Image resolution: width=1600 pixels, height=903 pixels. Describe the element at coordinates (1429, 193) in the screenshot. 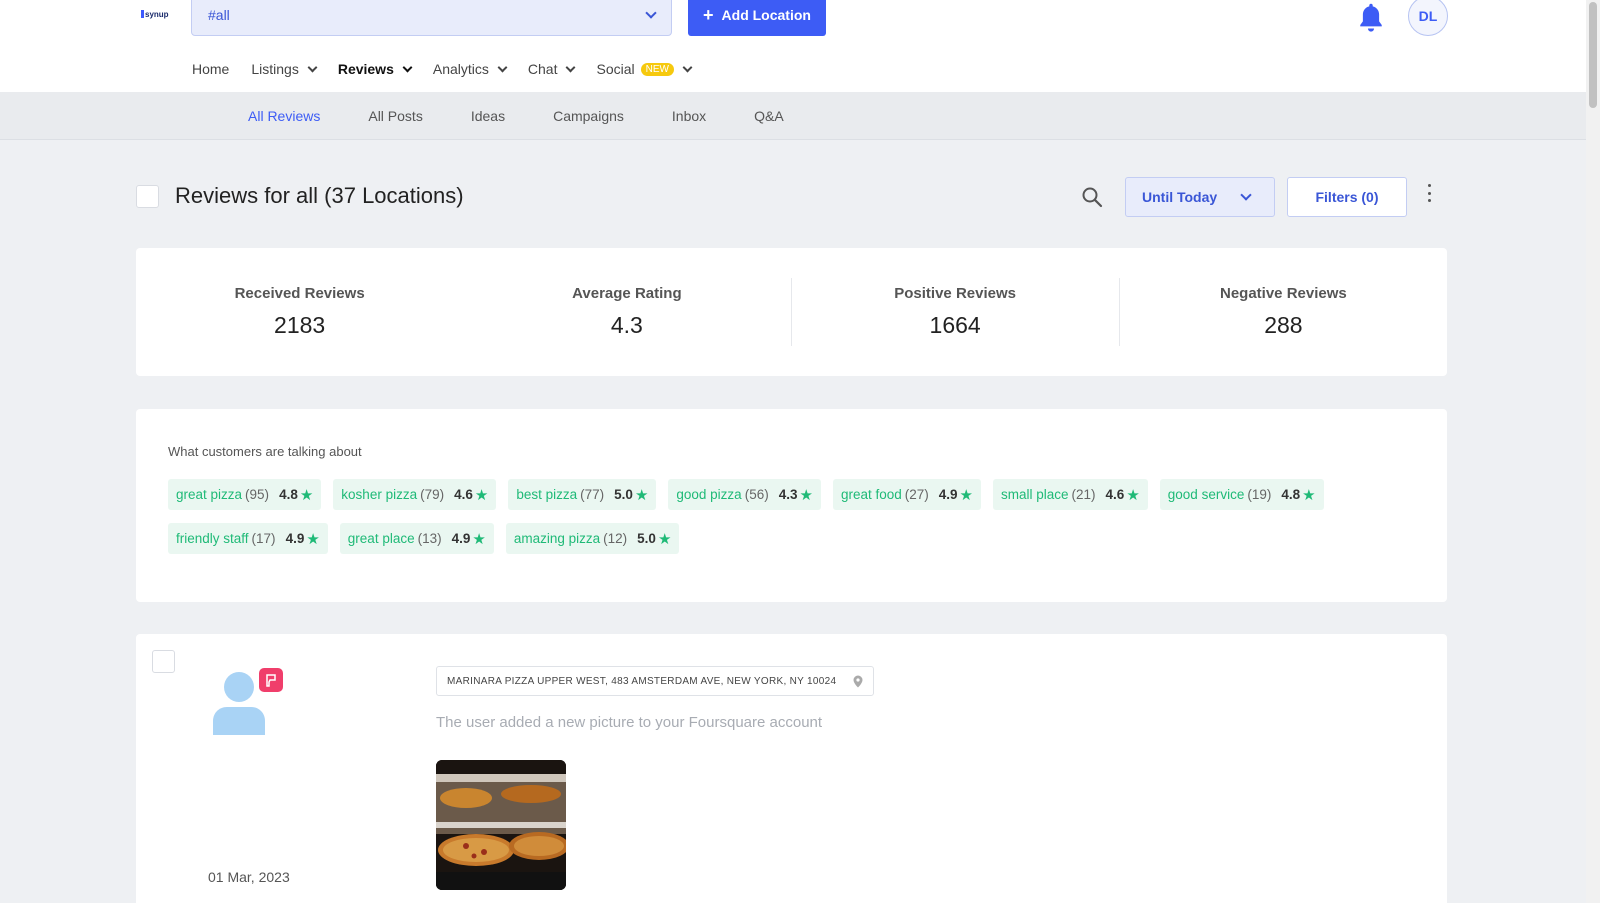

I see `more-options-icon` at that location.